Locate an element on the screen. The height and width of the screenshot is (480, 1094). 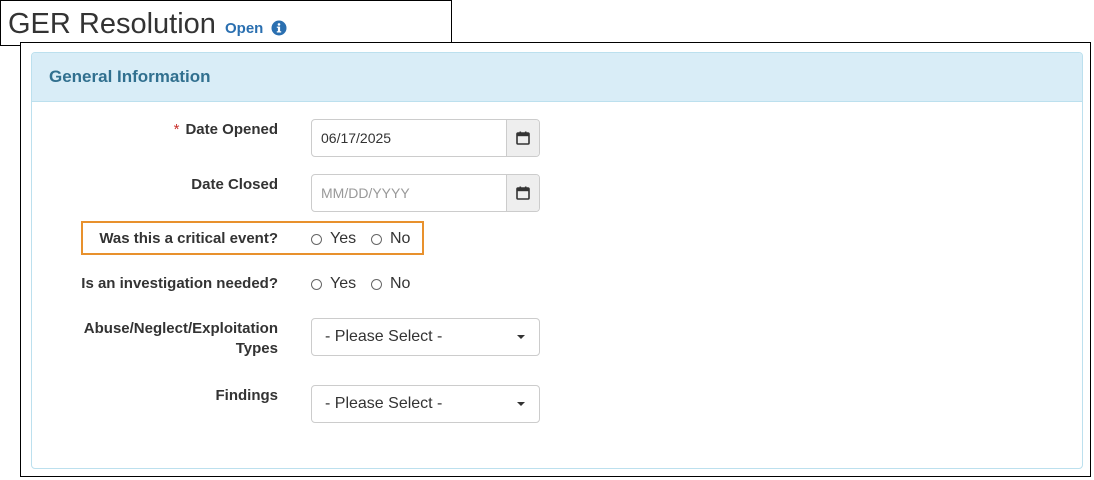
abuse-types-label-line2: Types is located at coordinates (256, 348).